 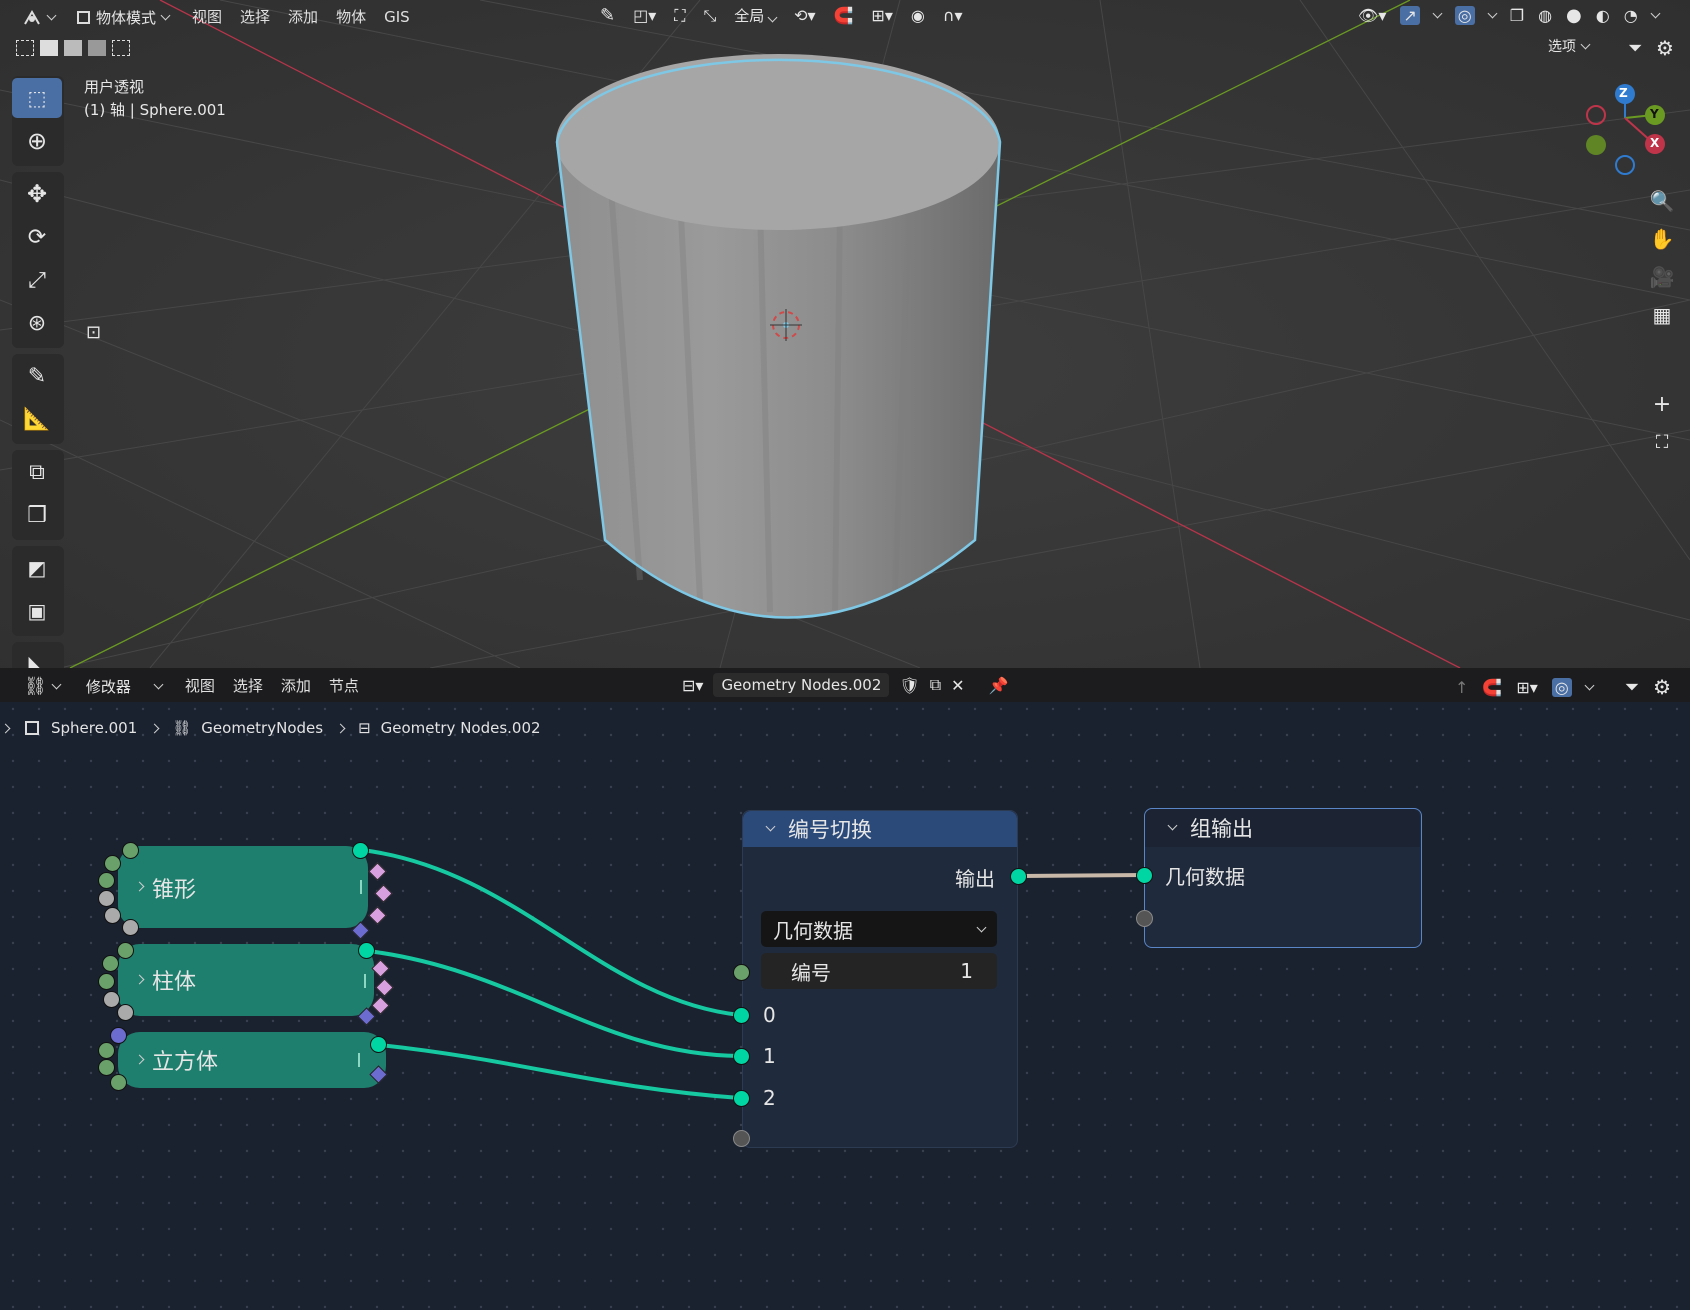 I want to click on measure-tool: 📐, so click(x=37, y=419).